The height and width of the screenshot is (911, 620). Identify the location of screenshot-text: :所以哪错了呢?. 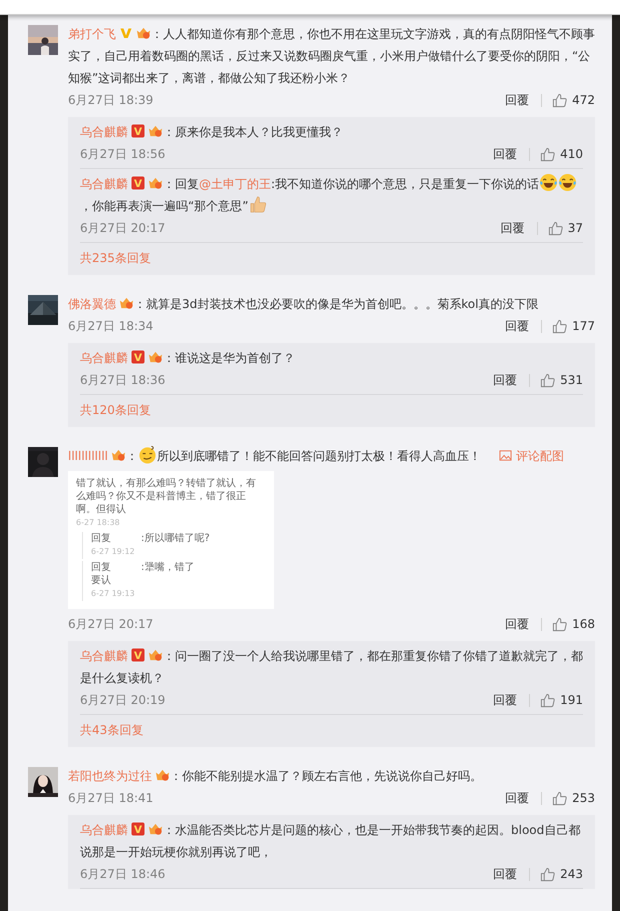
(175, 538).